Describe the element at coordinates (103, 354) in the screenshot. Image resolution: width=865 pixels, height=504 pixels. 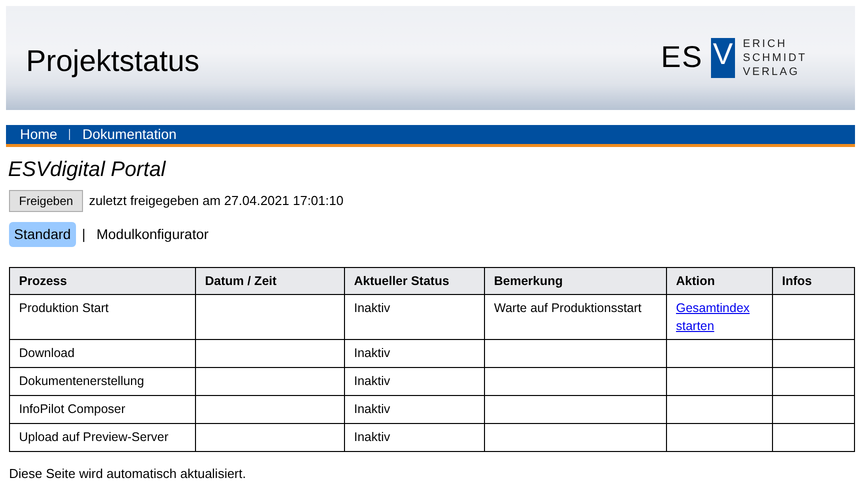
I see `table-cell: Download` at that location.